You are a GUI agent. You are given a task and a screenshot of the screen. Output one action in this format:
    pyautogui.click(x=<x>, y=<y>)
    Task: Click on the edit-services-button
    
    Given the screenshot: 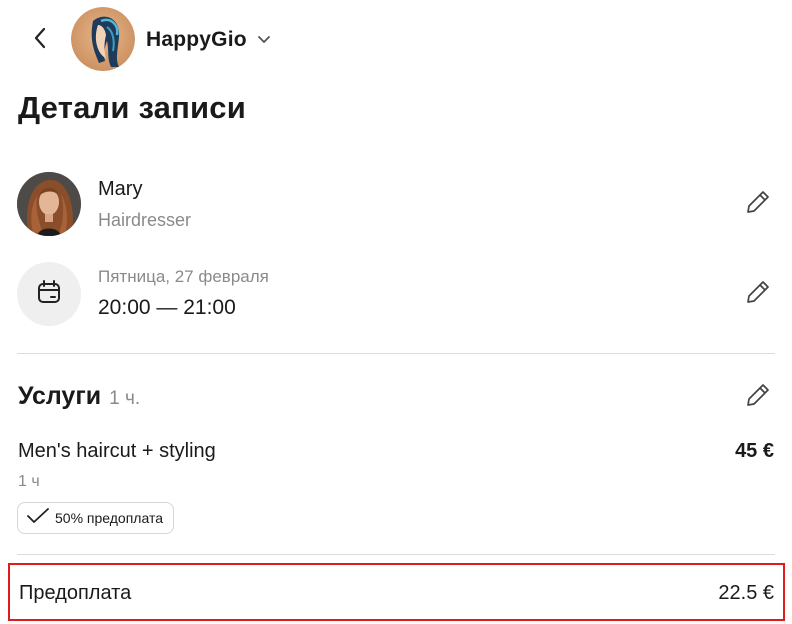 What is the action you would take?
    pyautogui.click(x=758, y=397)
    